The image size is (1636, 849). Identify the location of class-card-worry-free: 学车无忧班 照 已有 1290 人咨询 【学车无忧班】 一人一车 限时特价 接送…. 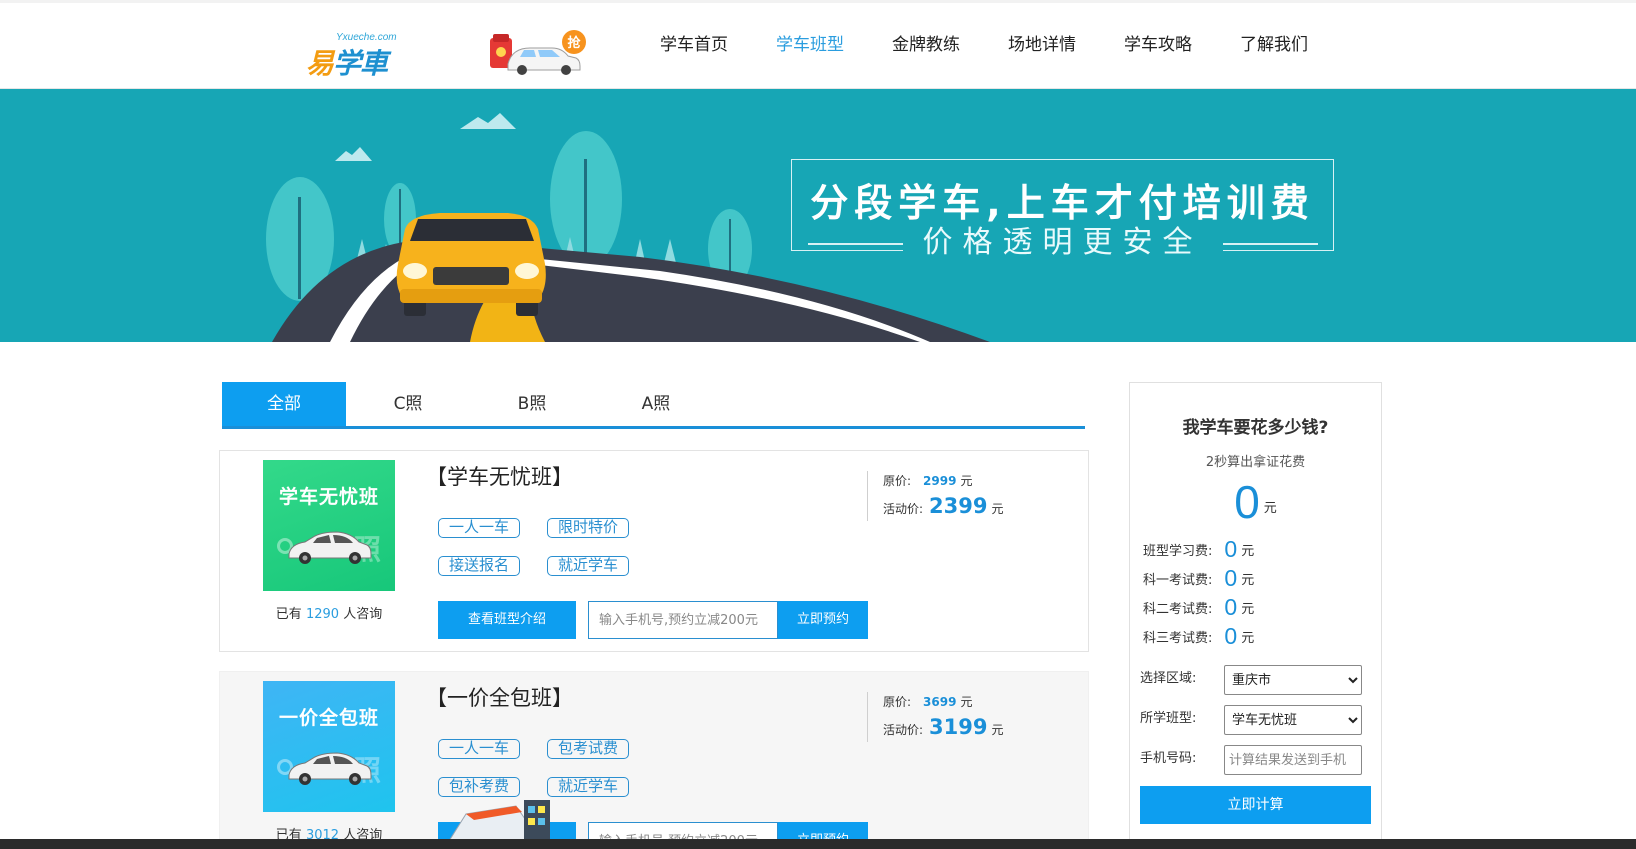
(654, 551).